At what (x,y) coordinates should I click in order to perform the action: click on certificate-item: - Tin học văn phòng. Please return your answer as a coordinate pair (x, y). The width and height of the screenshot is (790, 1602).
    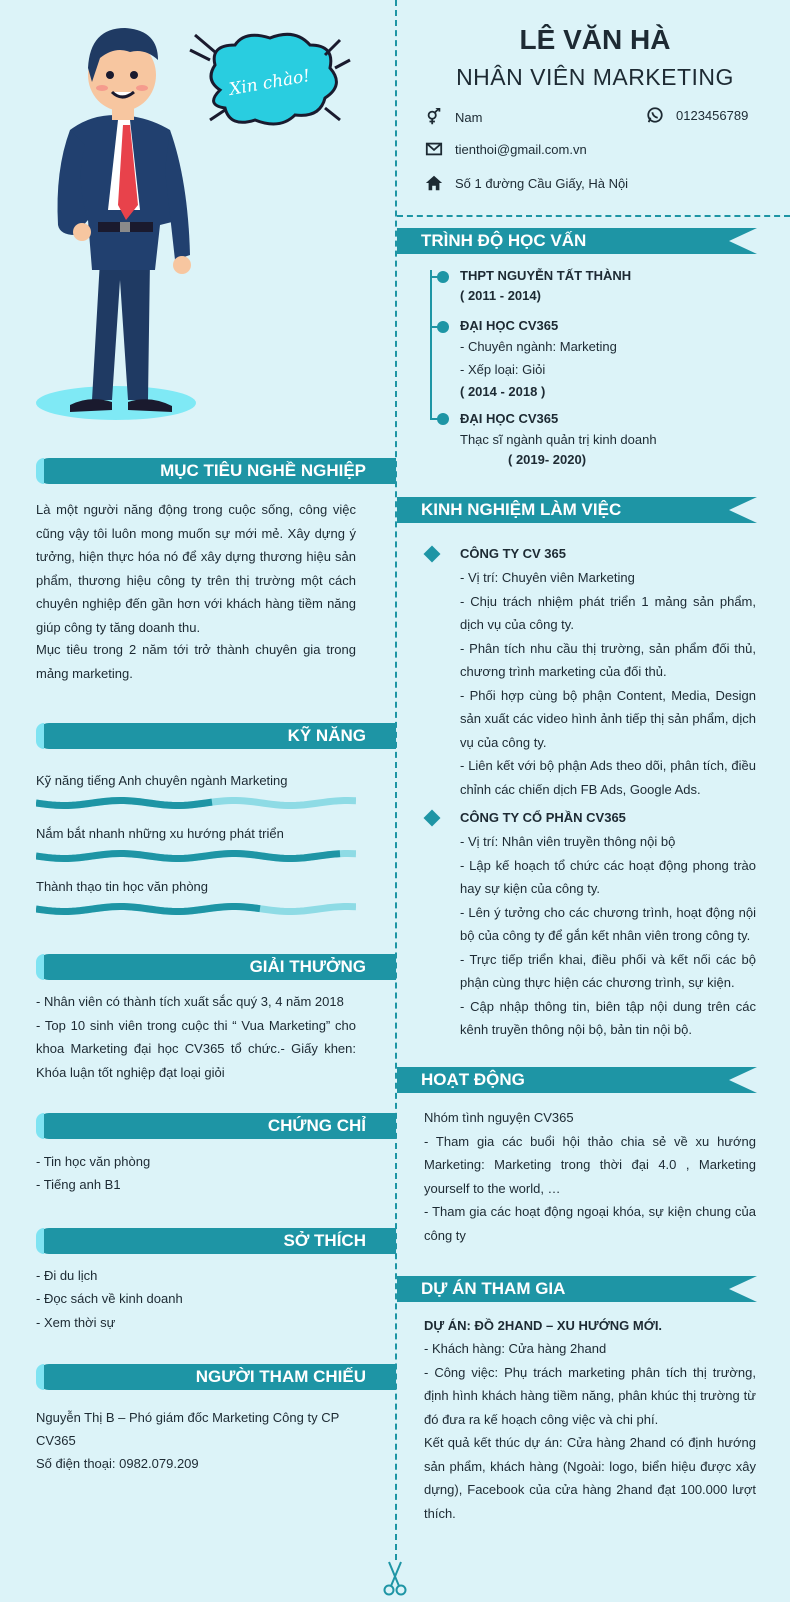
    Looking at the image, I should click on (93, 1161).